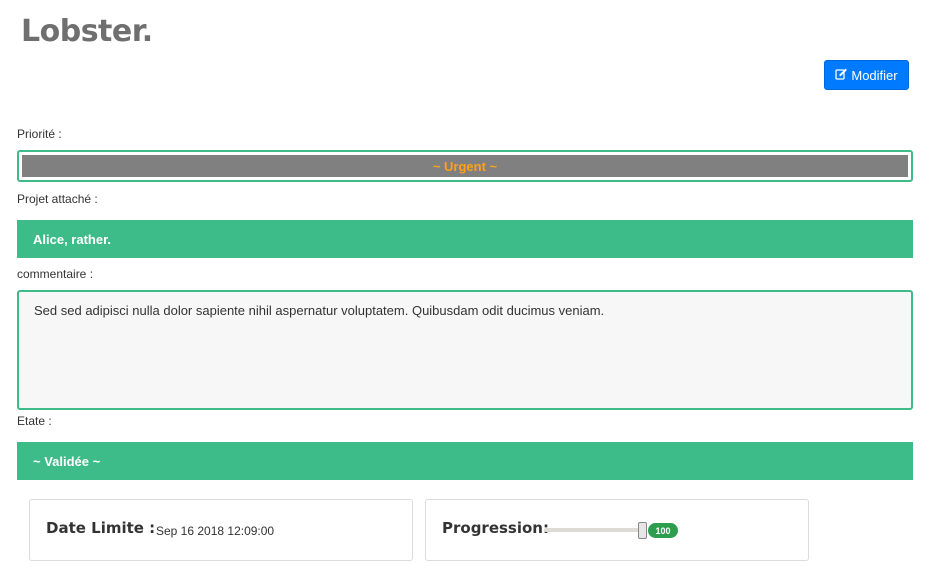 The height and width of the screenshot is (588, 936). What do you see at coordinates (465, 461) in the screenshot?
I see `status-value: ~ Validée ~` at bounding box center [465, 461].